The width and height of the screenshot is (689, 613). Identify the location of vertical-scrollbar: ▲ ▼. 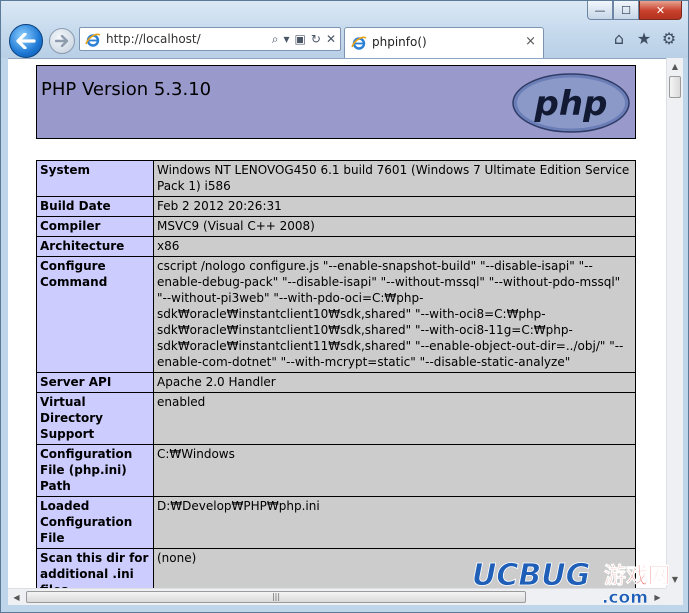
(674, 323).